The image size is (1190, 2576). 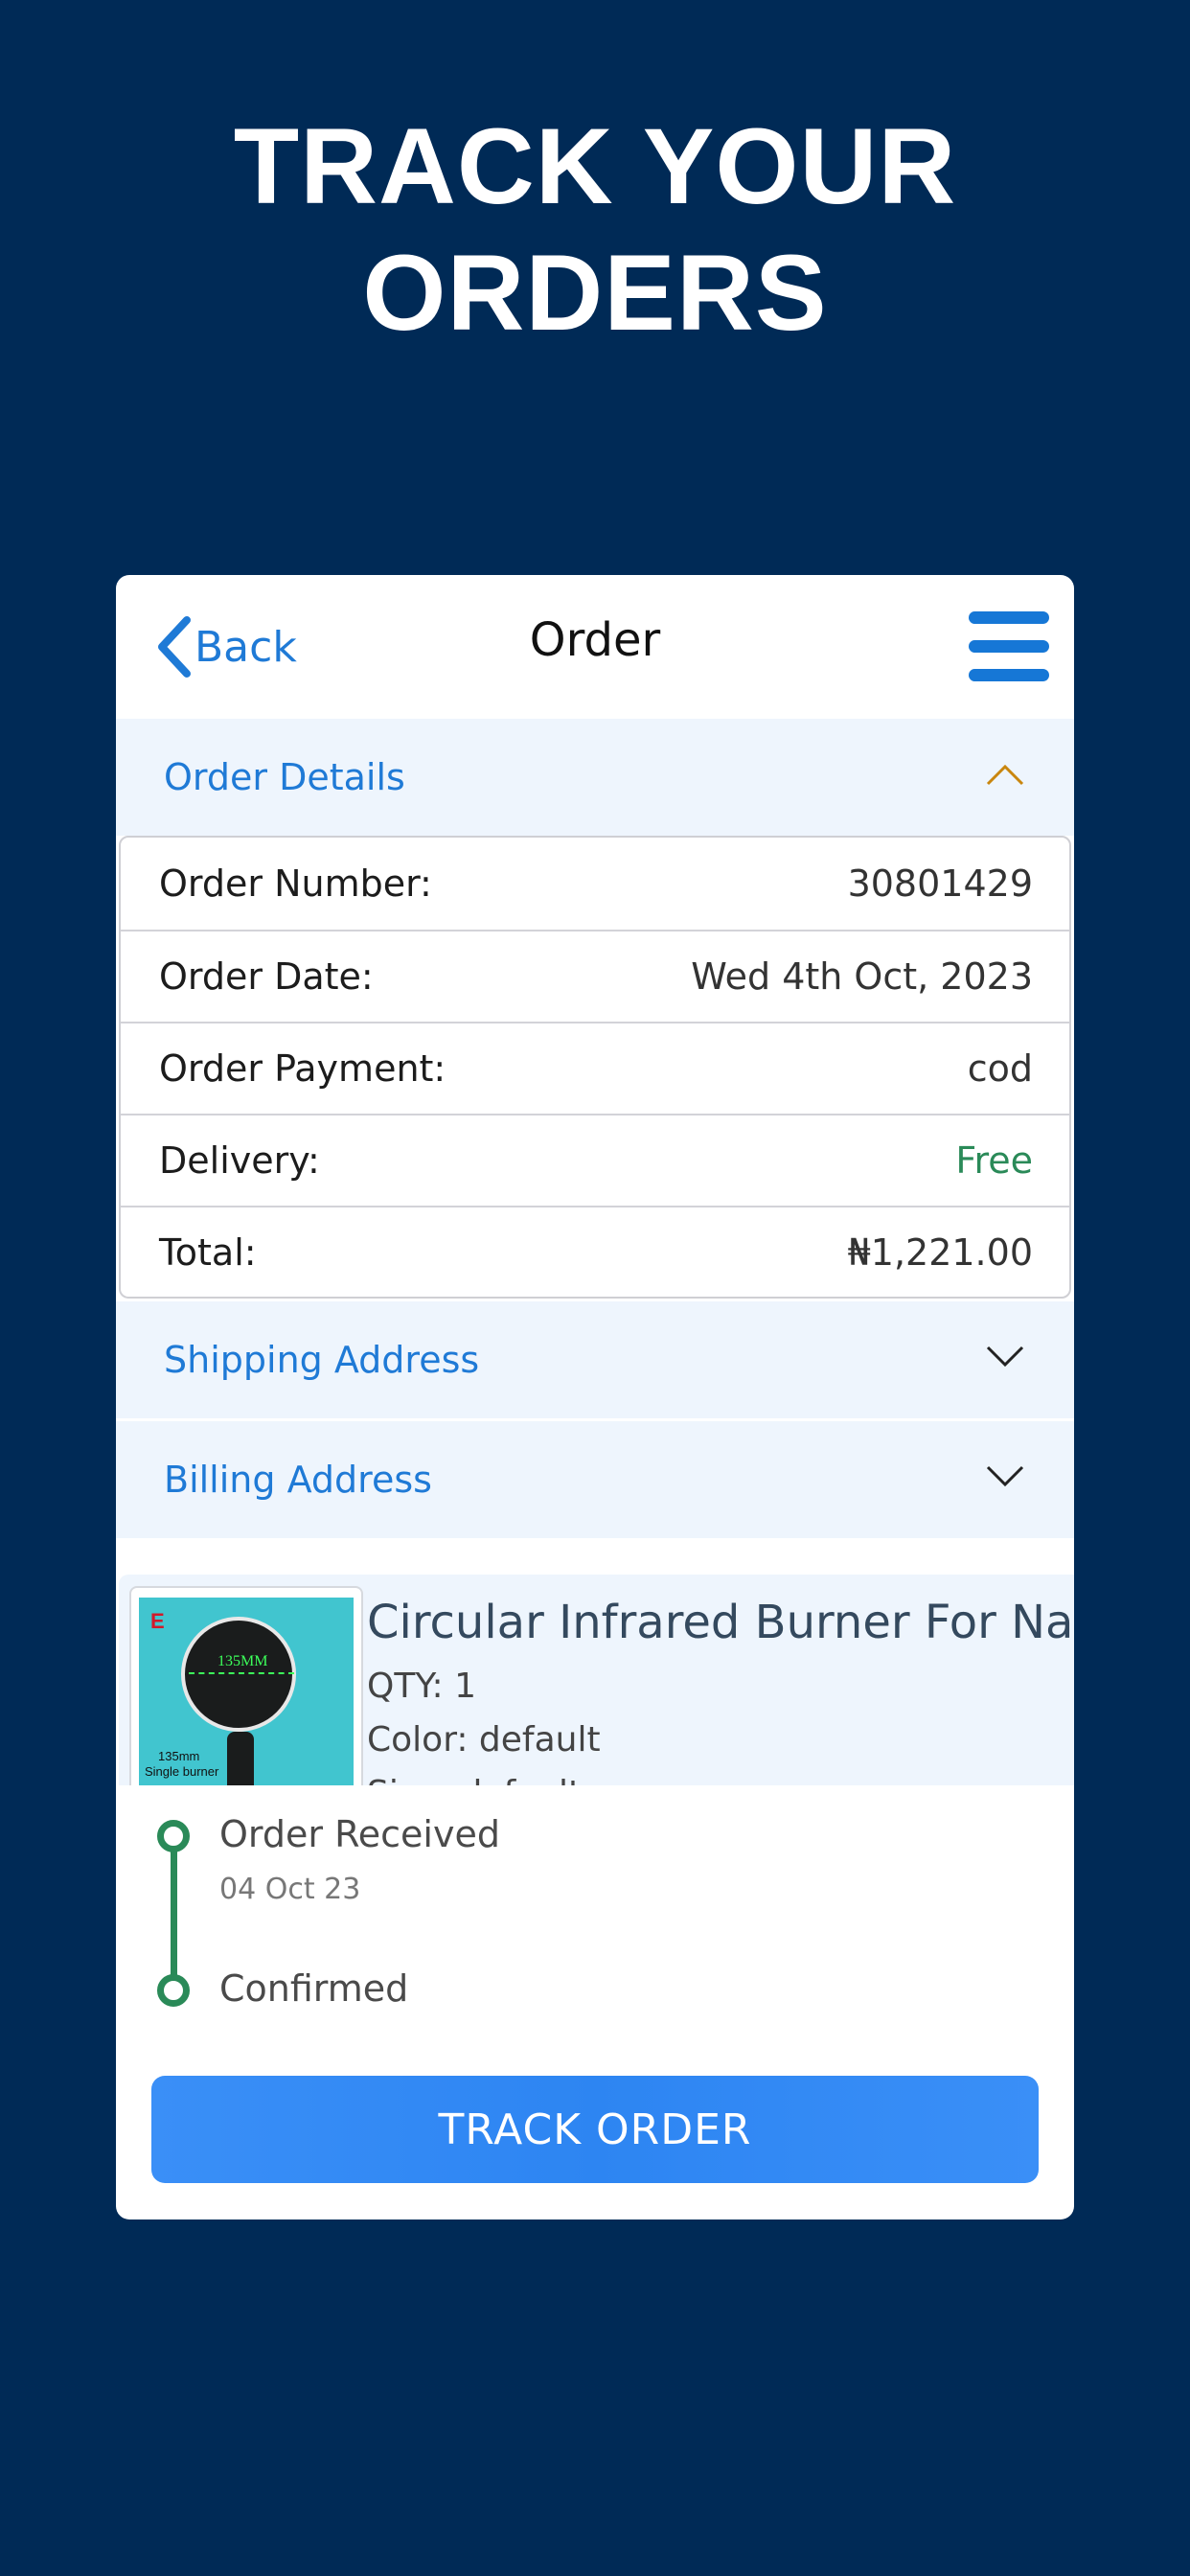 What do you see at coordinates (314, 1989) in the screenshot?
I see `timeline-step-label: Confirmed` at bounding box center [314, 1989].